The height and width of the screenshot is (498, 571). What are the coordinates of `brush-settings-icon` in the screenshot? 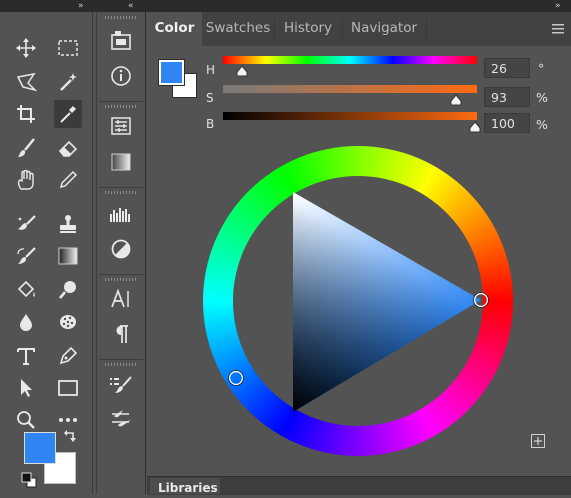 It's located at (121, 385).